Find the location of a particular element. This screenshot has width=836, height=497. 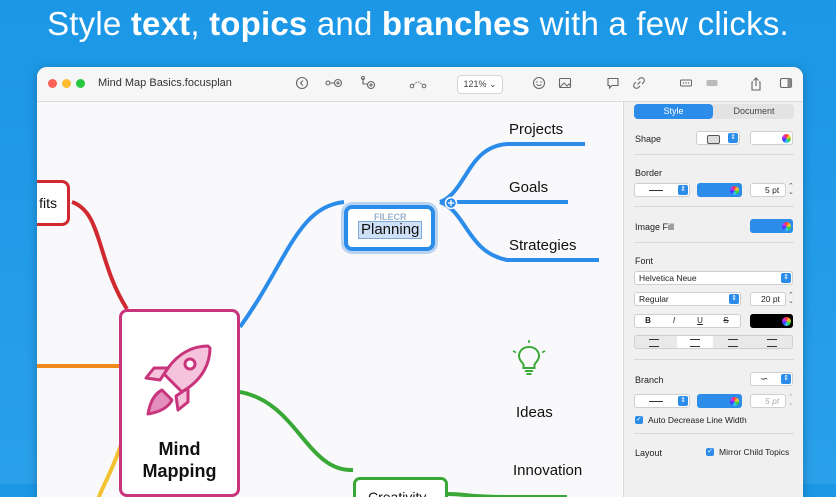

mirror-child-label: Mirror Child Topics is located at coordinates (754, 452).